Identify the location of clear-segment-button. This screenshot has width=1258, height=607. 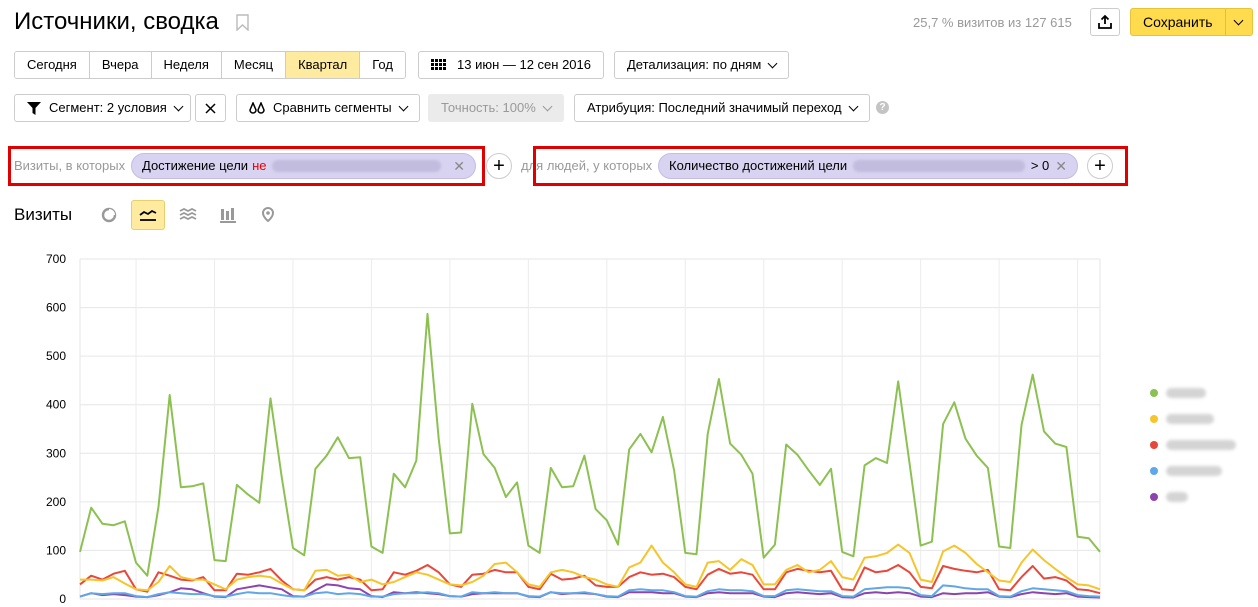
(210, 108).